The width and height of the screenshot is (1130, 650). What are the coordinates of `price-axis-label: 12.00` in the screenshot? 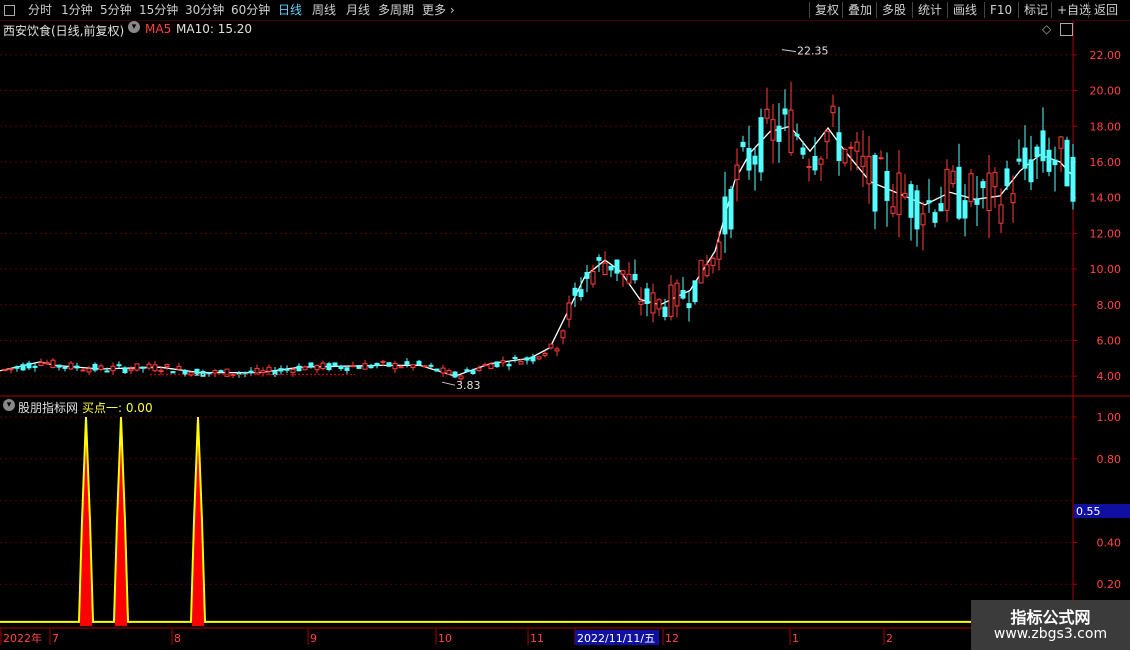 It's located at (1106, 233).